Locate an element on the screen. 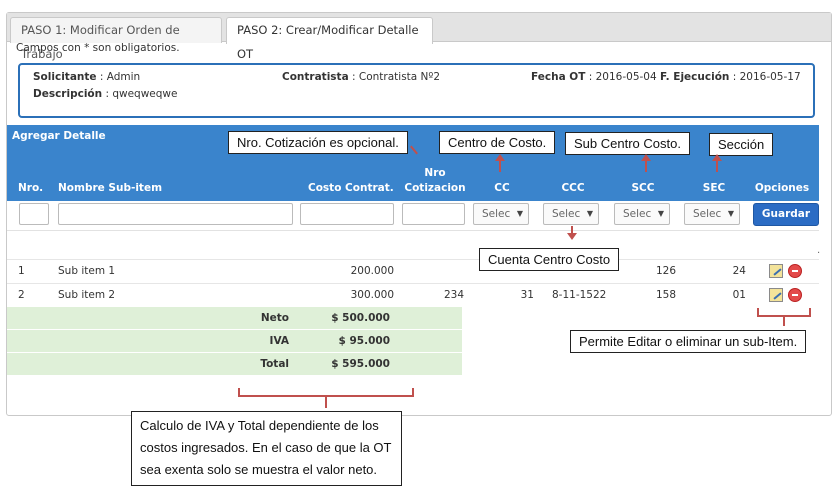 The width and height of the screenshot is (840, 491). fecha-ejecucion-value: : 2016-05-17 is located at coordinates (766, 77).